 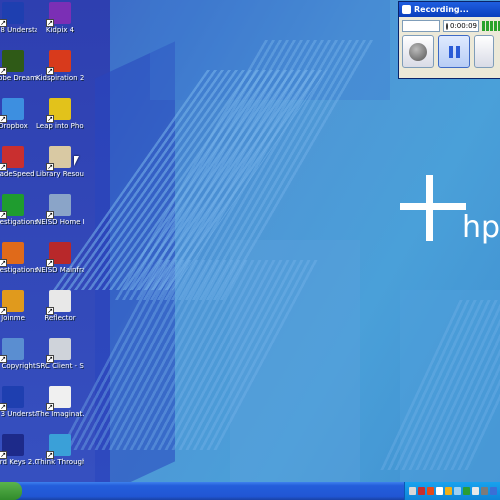 I want to click on hp-logo: hp, so click(x=450, y=210).